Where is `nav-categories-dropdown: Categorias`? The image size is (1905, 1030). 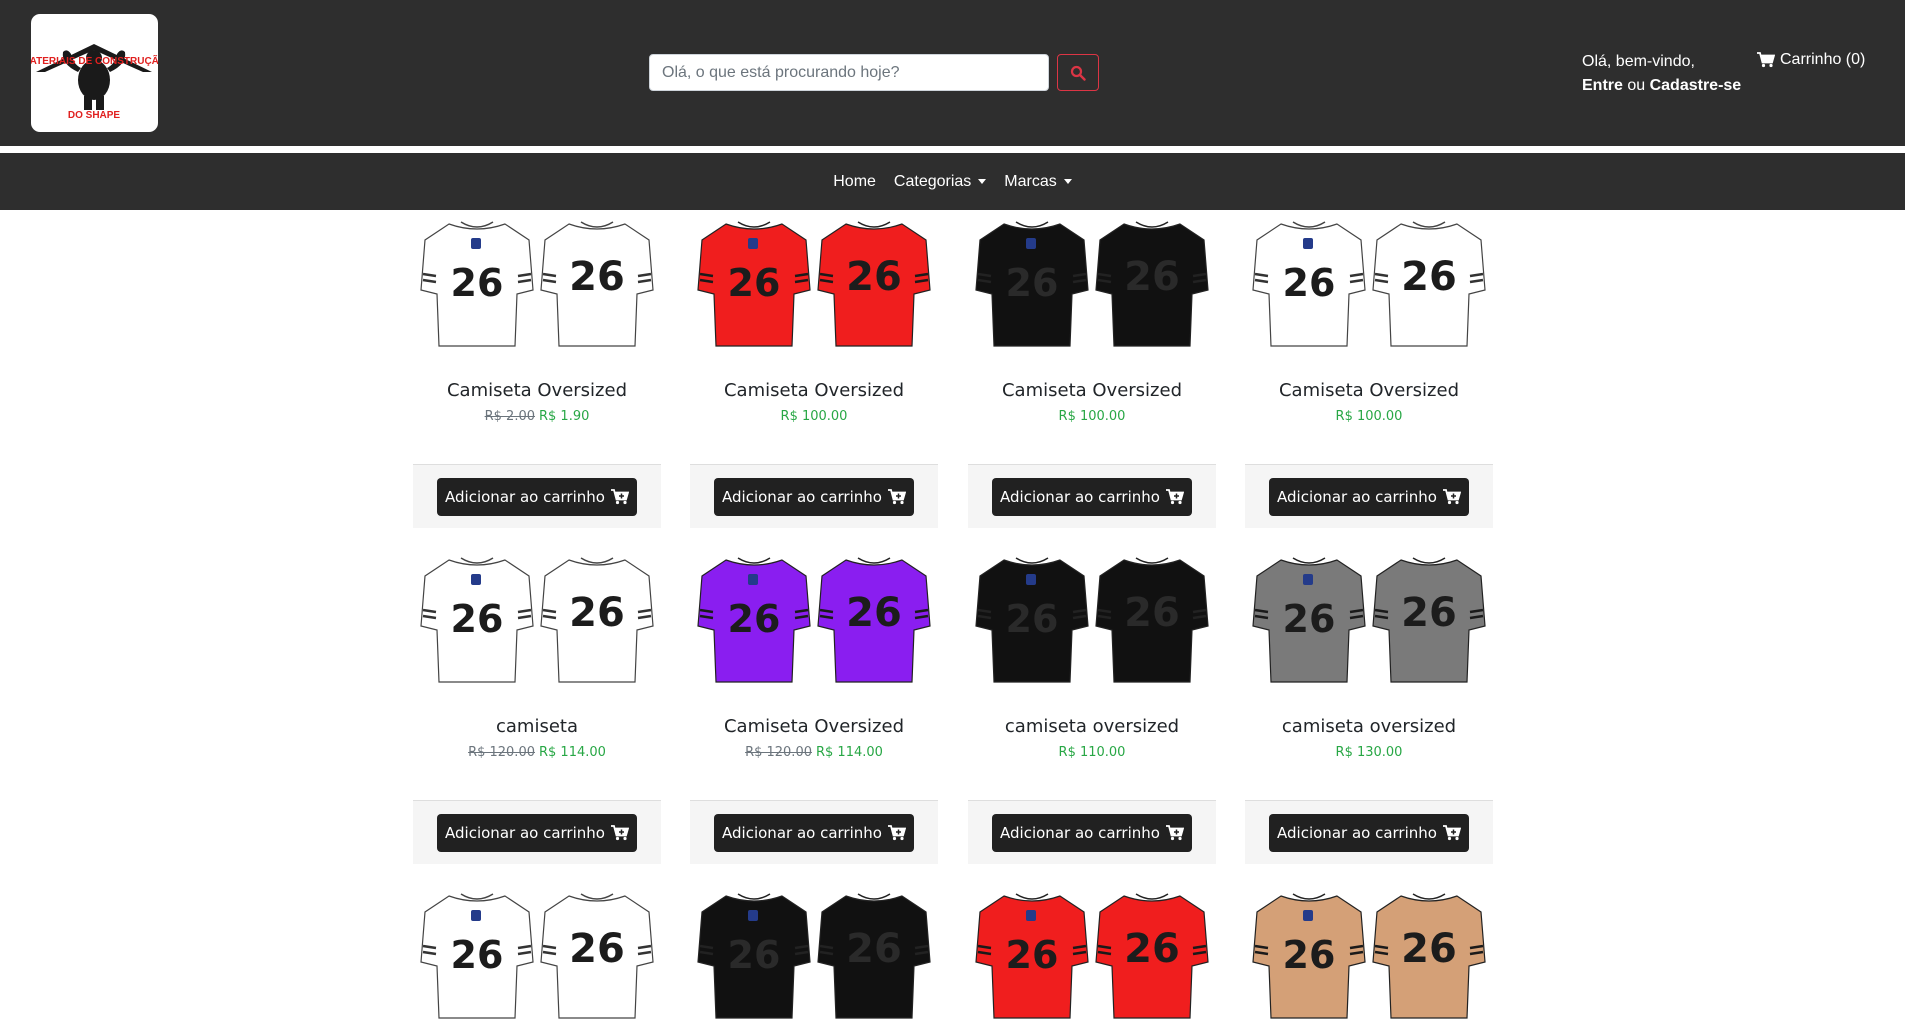
nav-categories-dropdown: Categorias is located at coordinates (940, 182).